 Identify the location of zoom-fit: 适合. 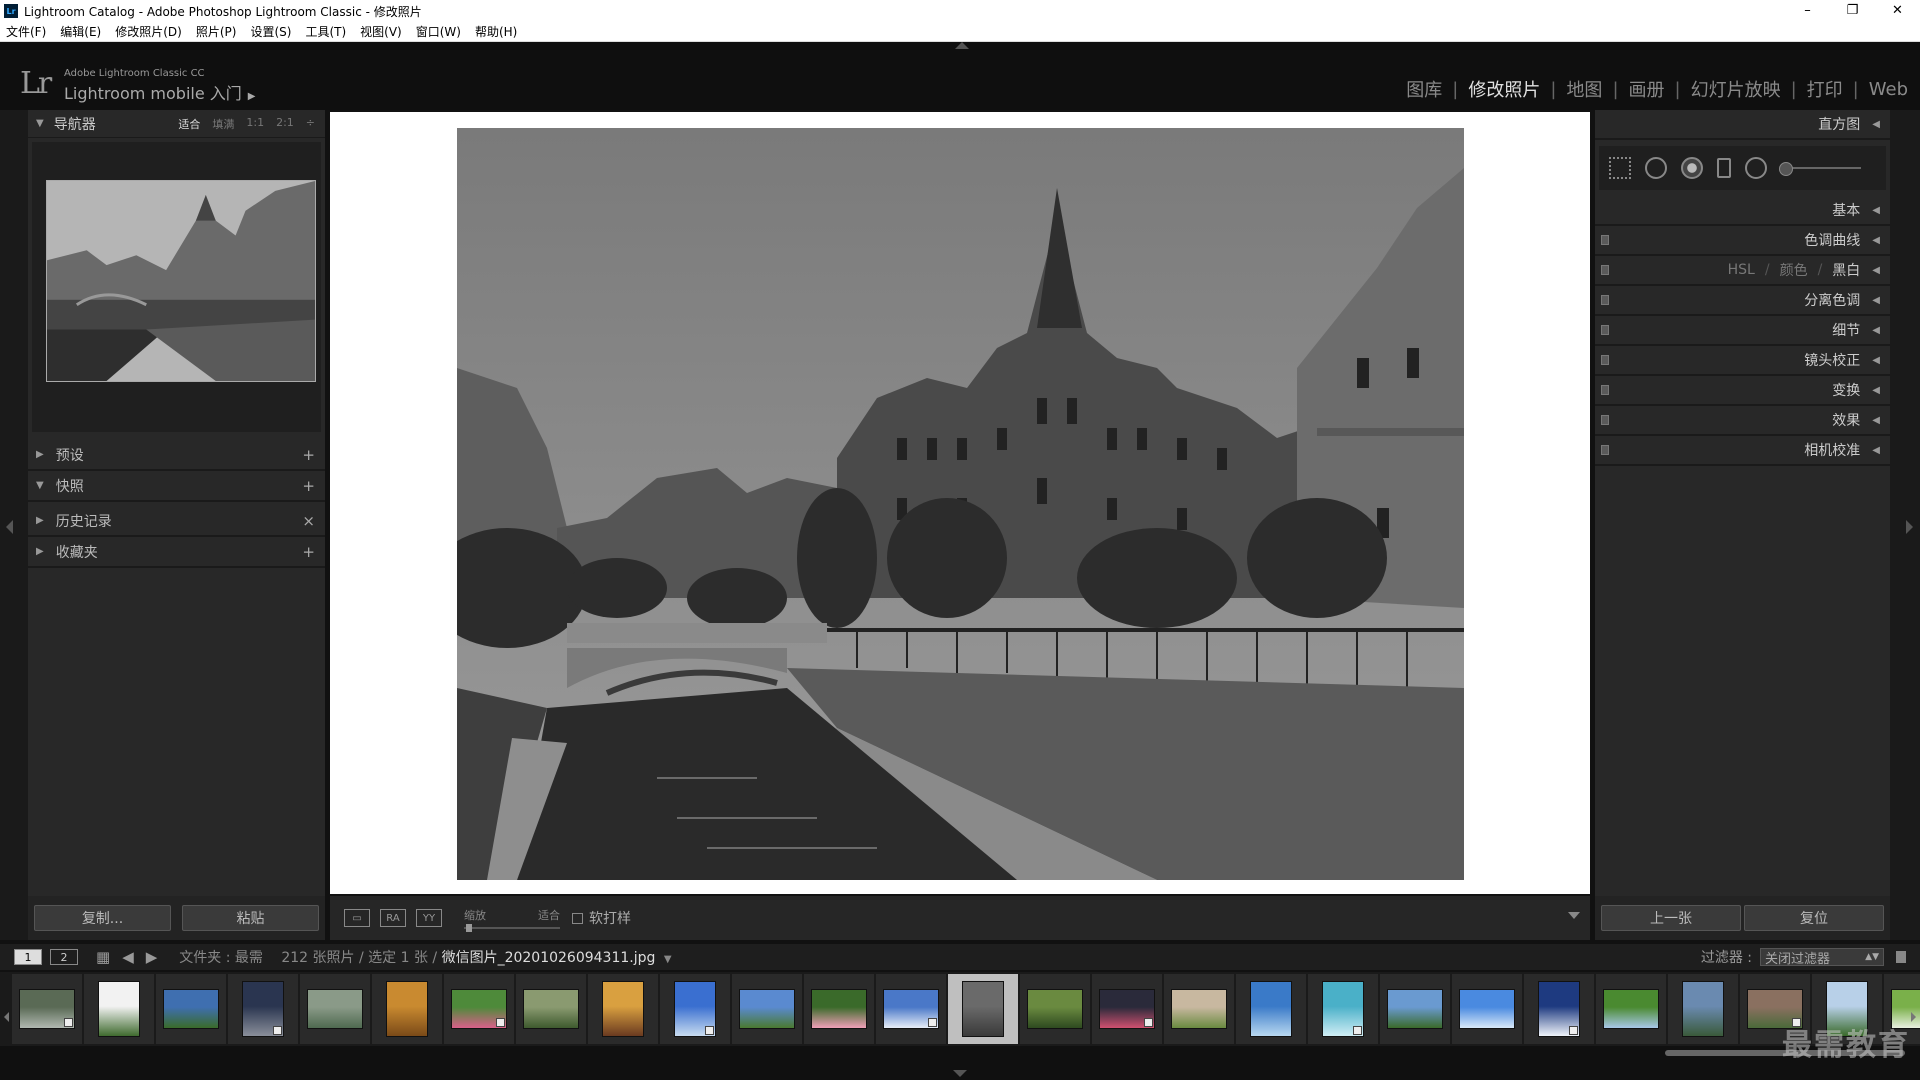
(189, 124).